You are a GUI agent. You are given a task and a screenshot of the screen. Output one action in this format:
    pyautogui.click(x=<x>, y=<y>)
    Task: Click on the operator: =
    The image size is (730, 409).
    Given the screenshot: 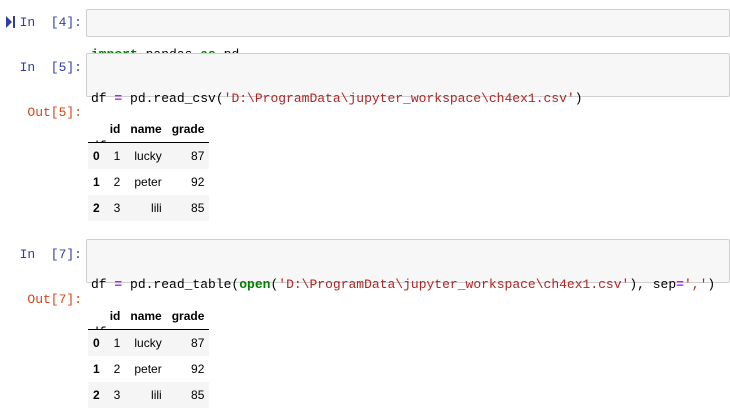 What is the action you would take?
    pyautogui.click(x=680, y=284)
    